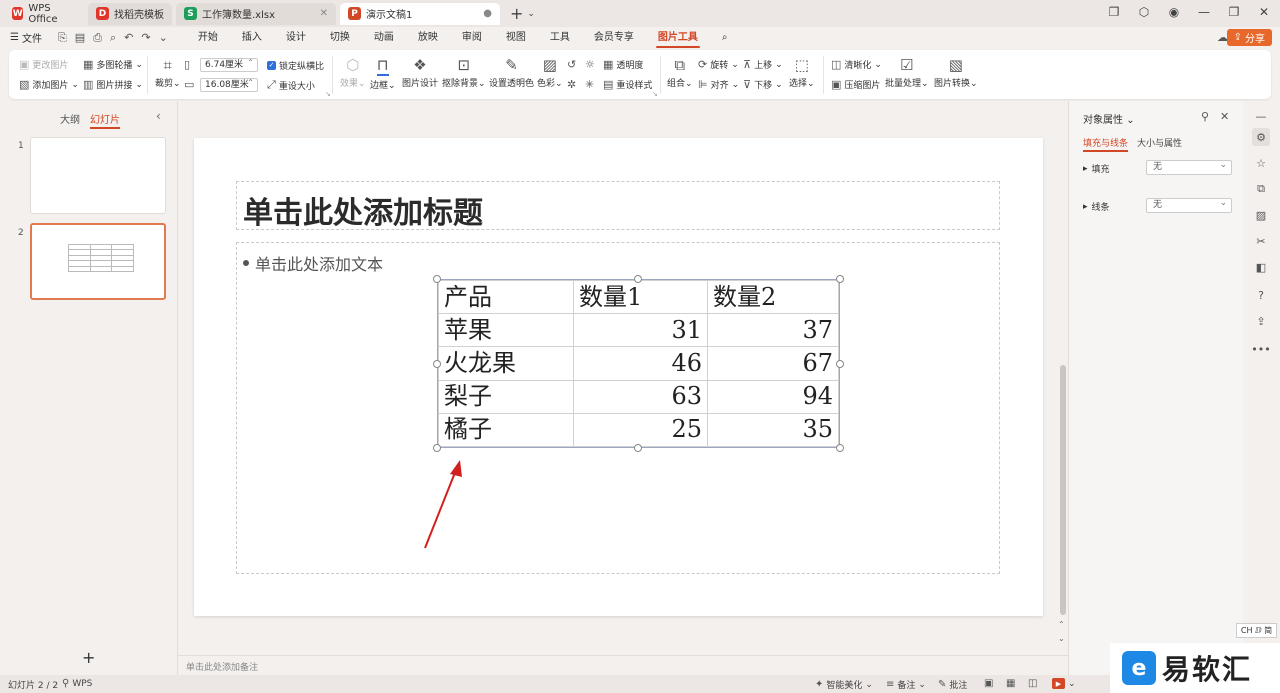 The image size is (1280, 693). I want to click on vertical-scrollbar, so click(1063, 490).